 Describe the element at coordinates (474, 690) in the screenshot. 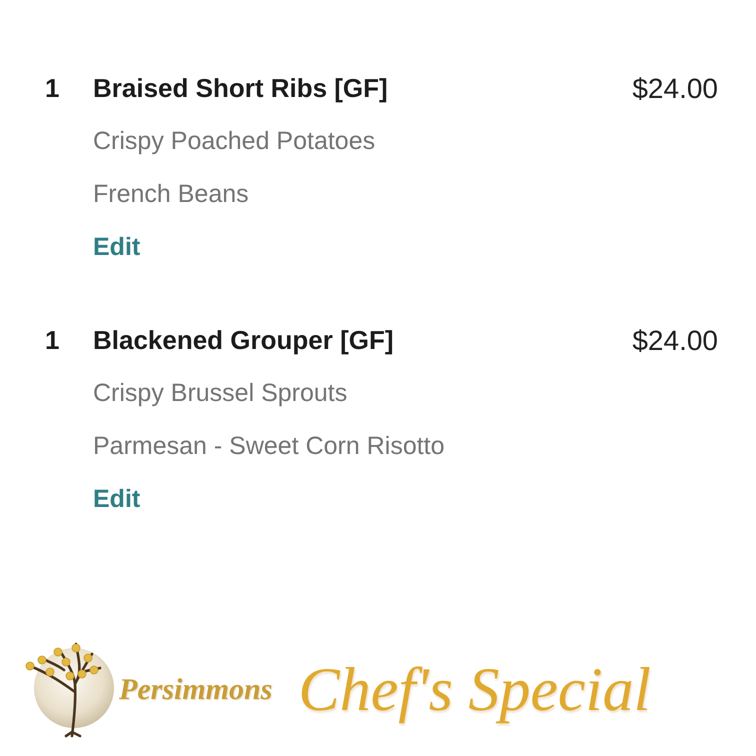

I see `section-title: Chef's Special` at that location.